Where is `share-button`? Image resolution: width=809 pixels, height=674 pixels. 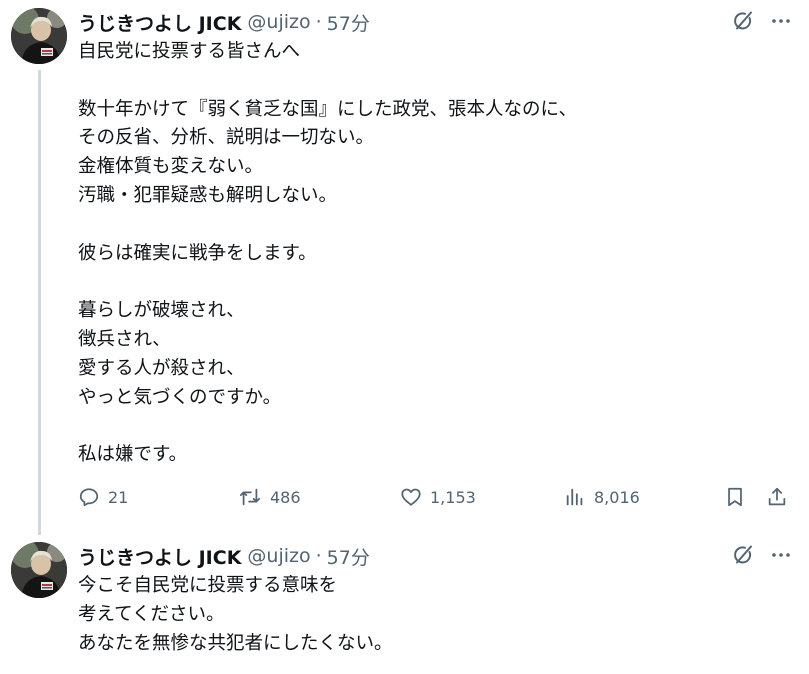
share-button is located at coordinates (777, 497).